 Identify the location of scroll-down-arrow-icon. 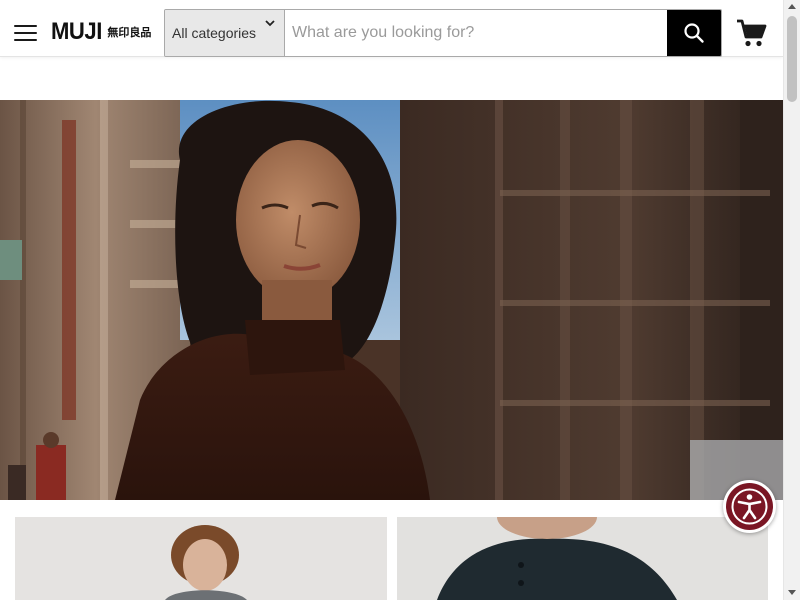
(792, 592).